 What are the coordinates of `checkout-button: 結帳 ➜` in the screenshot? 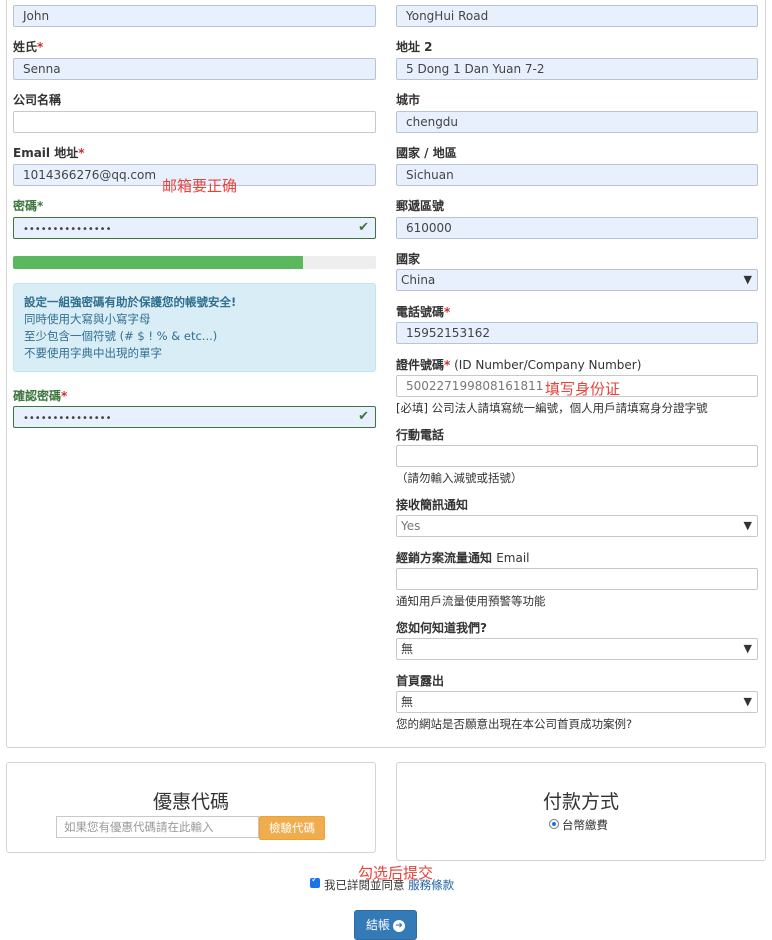 It's located at (385, 925).